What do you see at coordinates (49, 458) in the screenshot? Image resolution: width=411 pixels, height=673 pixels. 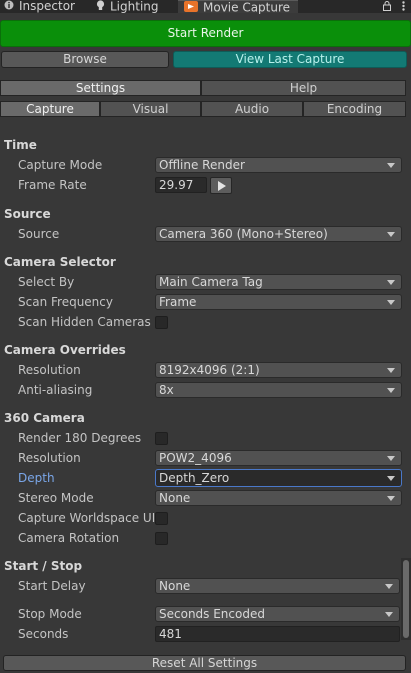 I see `cam360-resolution-label: Resolution` at bounding box center [49, 458].